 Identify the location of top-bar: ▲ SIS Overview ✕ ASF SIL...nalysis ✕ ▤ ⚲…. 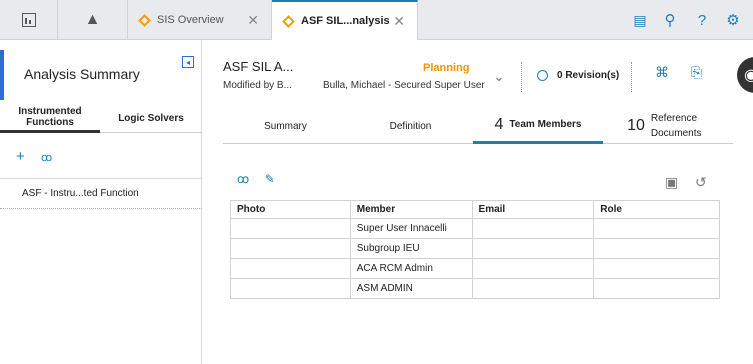
(376, 20).